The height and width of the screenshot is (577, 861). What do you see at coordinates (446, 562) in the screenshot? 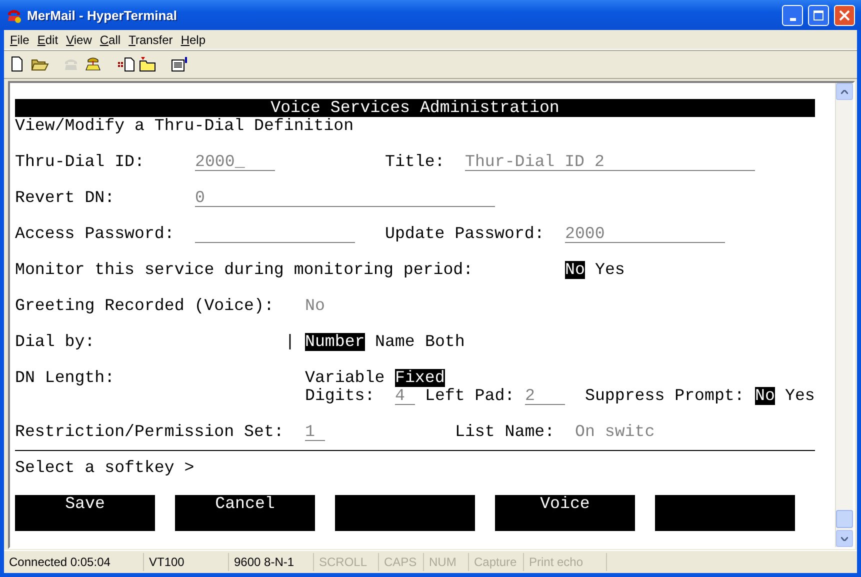
I see `status-panel: NUM` at bounding box center [446, 562].